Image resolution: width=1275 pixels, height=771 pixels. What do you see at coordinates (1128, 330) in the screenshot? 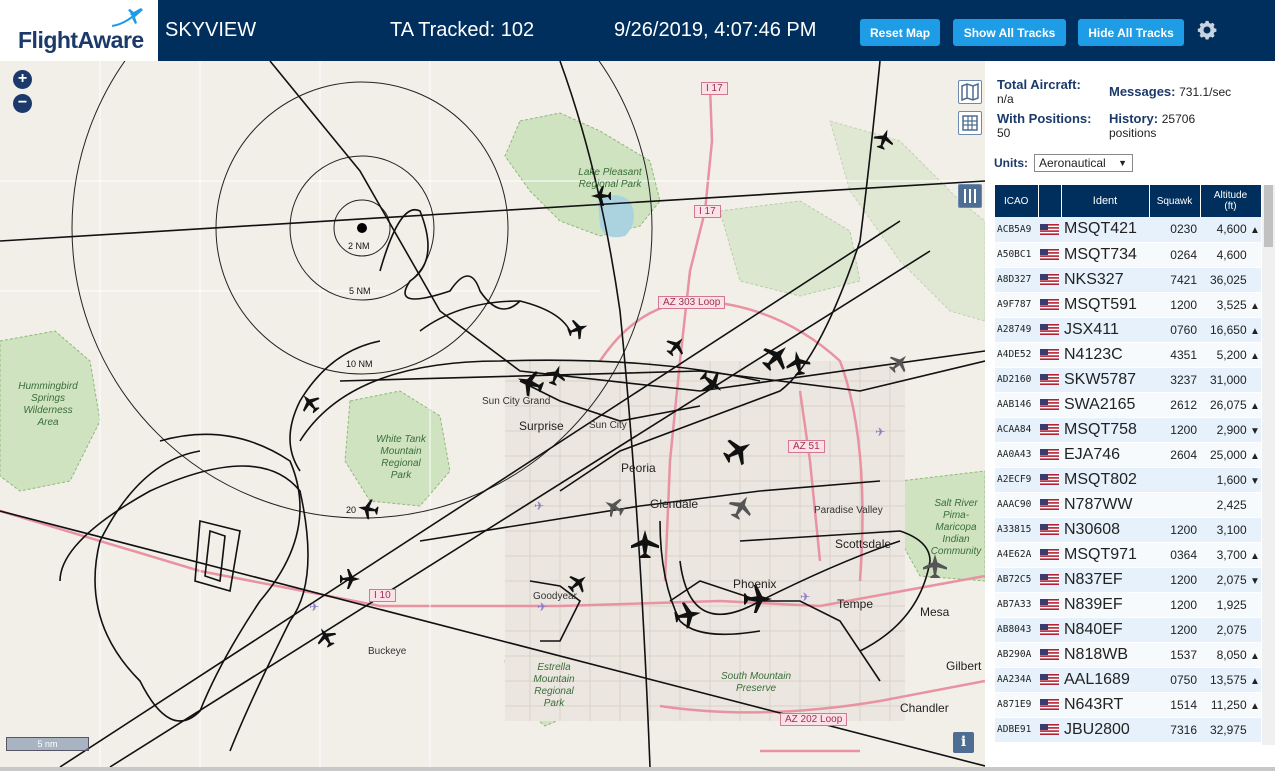
I see `table-row: A28749 JSX411 0760 16,650 ▲` at bounding box center [1128, 330].